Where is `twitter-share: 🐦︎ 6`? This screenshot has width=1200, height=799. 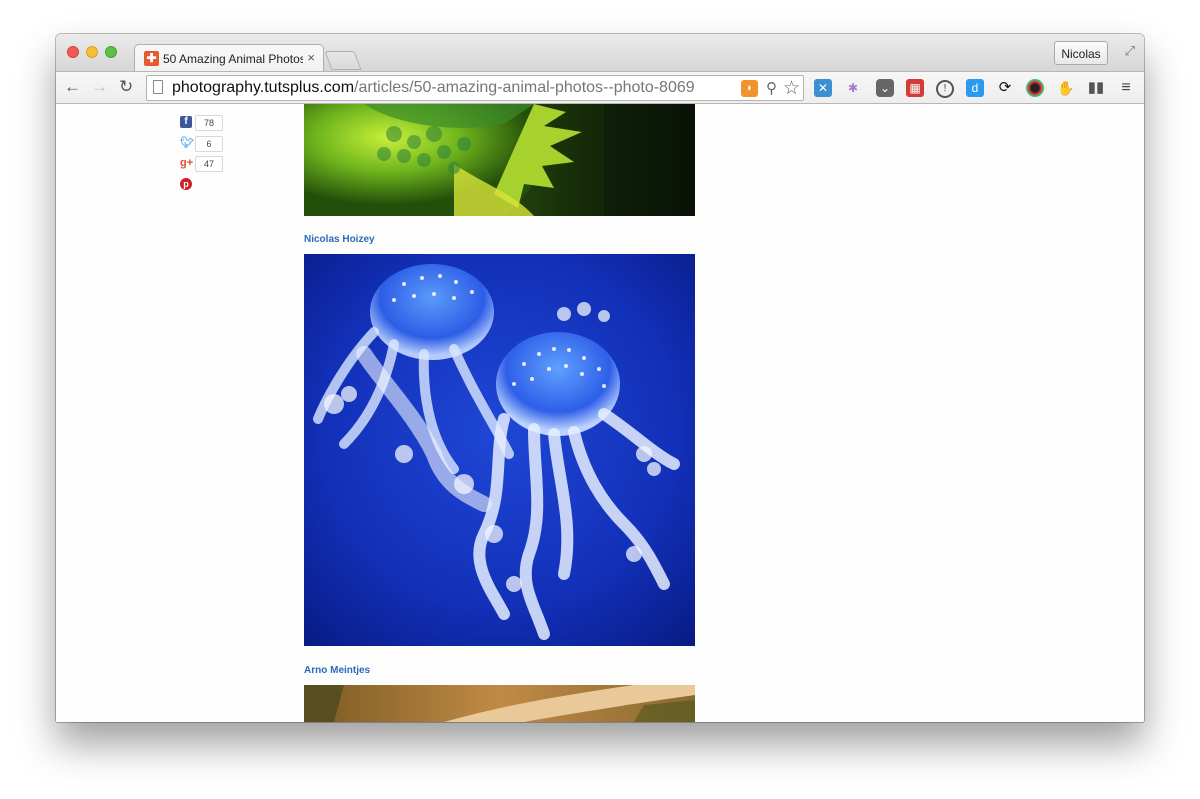
twitter-share: 🐦︎ 6 is located at coordinates (210, 144).